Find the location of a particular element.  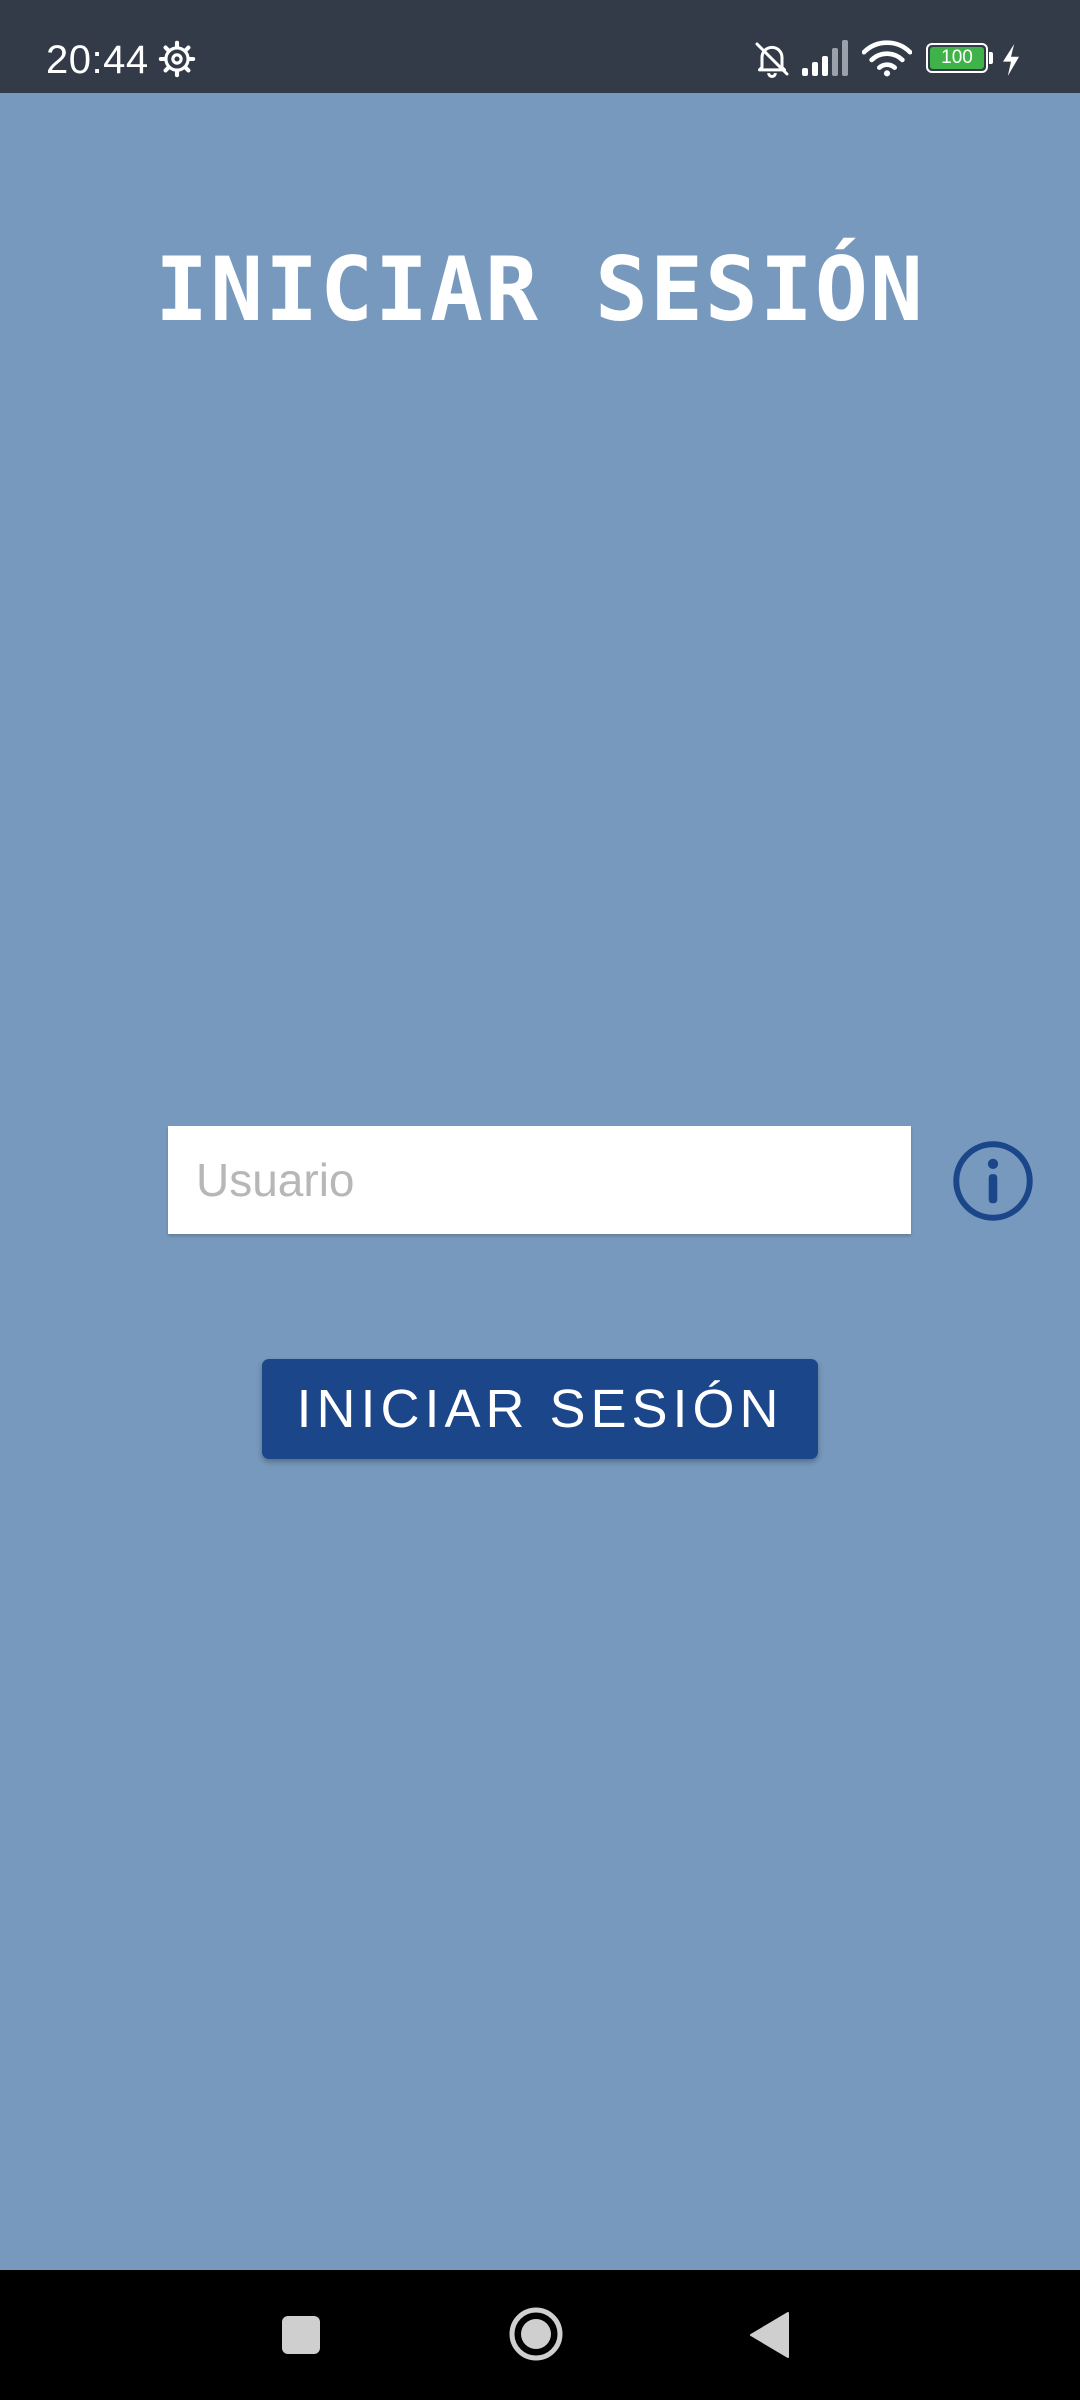

status-time: 20:44 is located at coordinates (97, 60).